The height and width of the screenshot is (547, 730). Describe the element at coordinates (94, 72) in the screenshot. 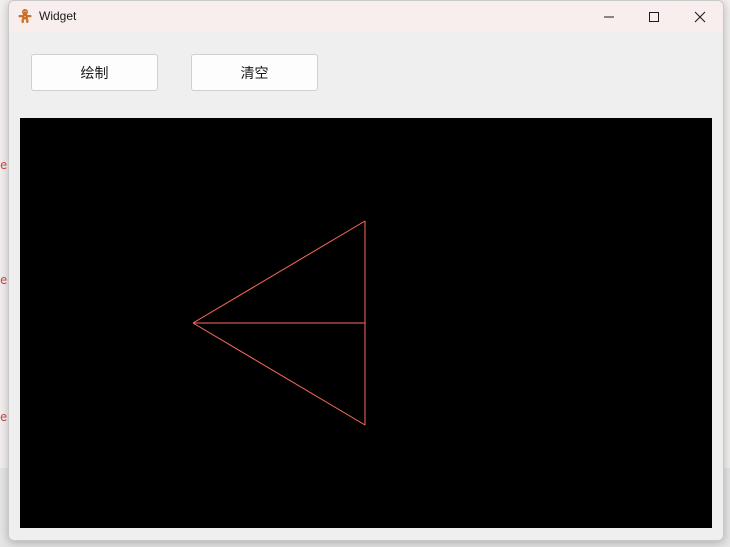

I see `draw-button: 绘制` at that location.